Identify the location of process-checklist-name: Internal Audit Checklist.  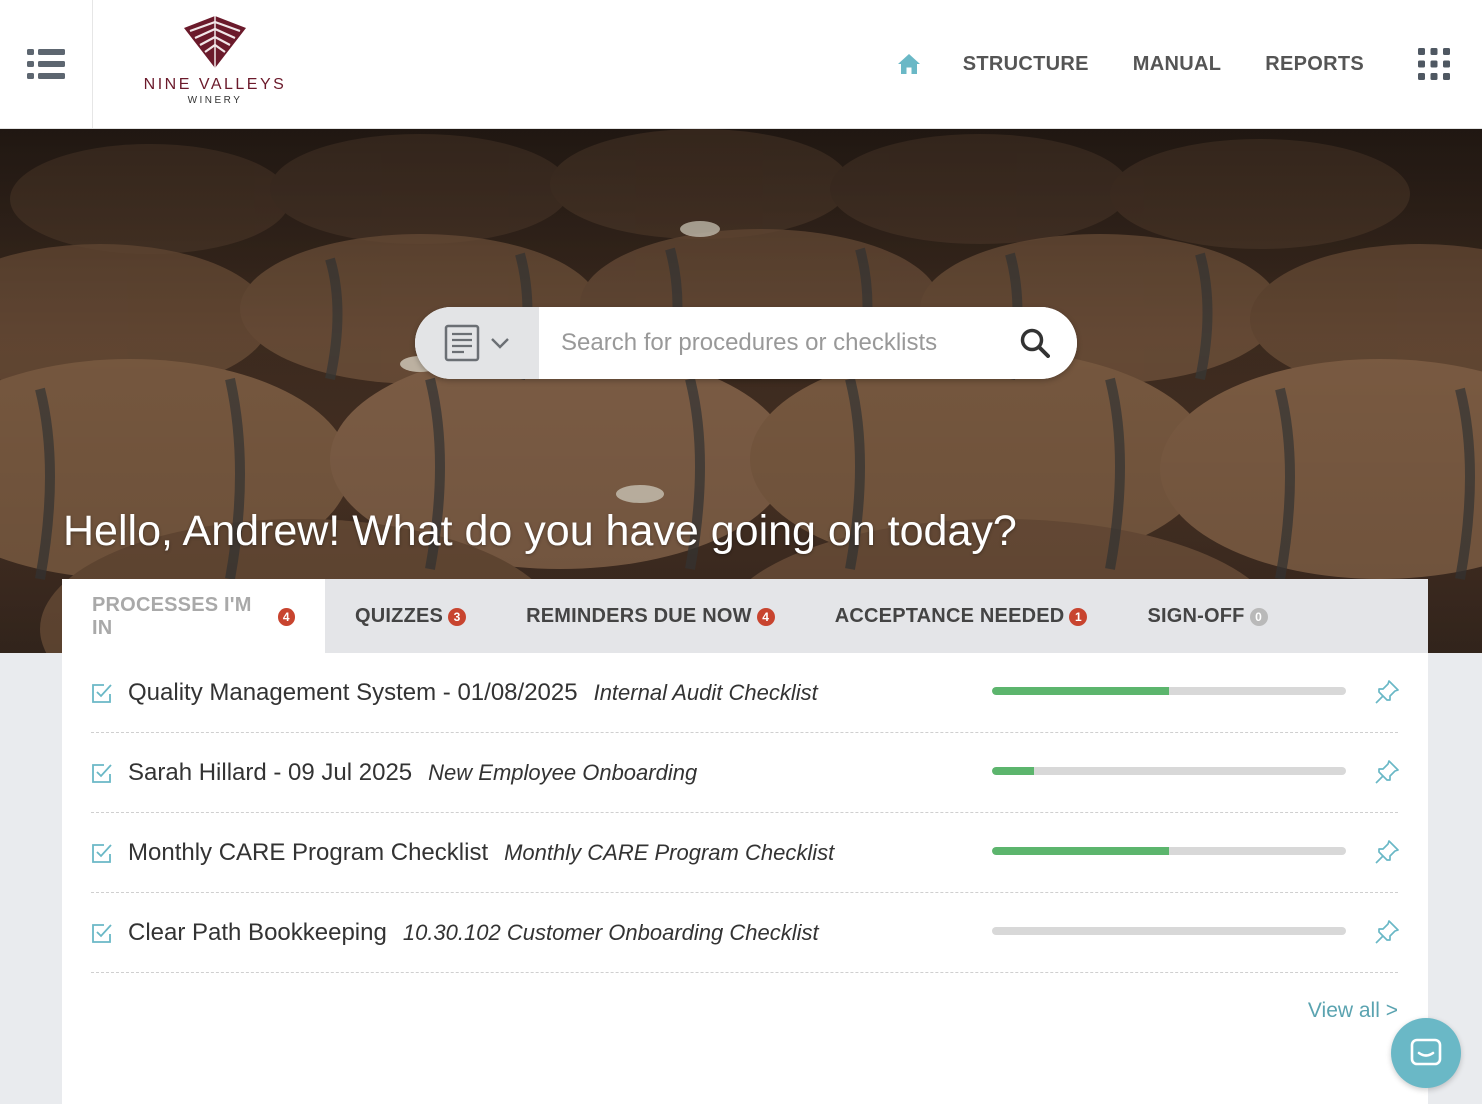
(705, 692).